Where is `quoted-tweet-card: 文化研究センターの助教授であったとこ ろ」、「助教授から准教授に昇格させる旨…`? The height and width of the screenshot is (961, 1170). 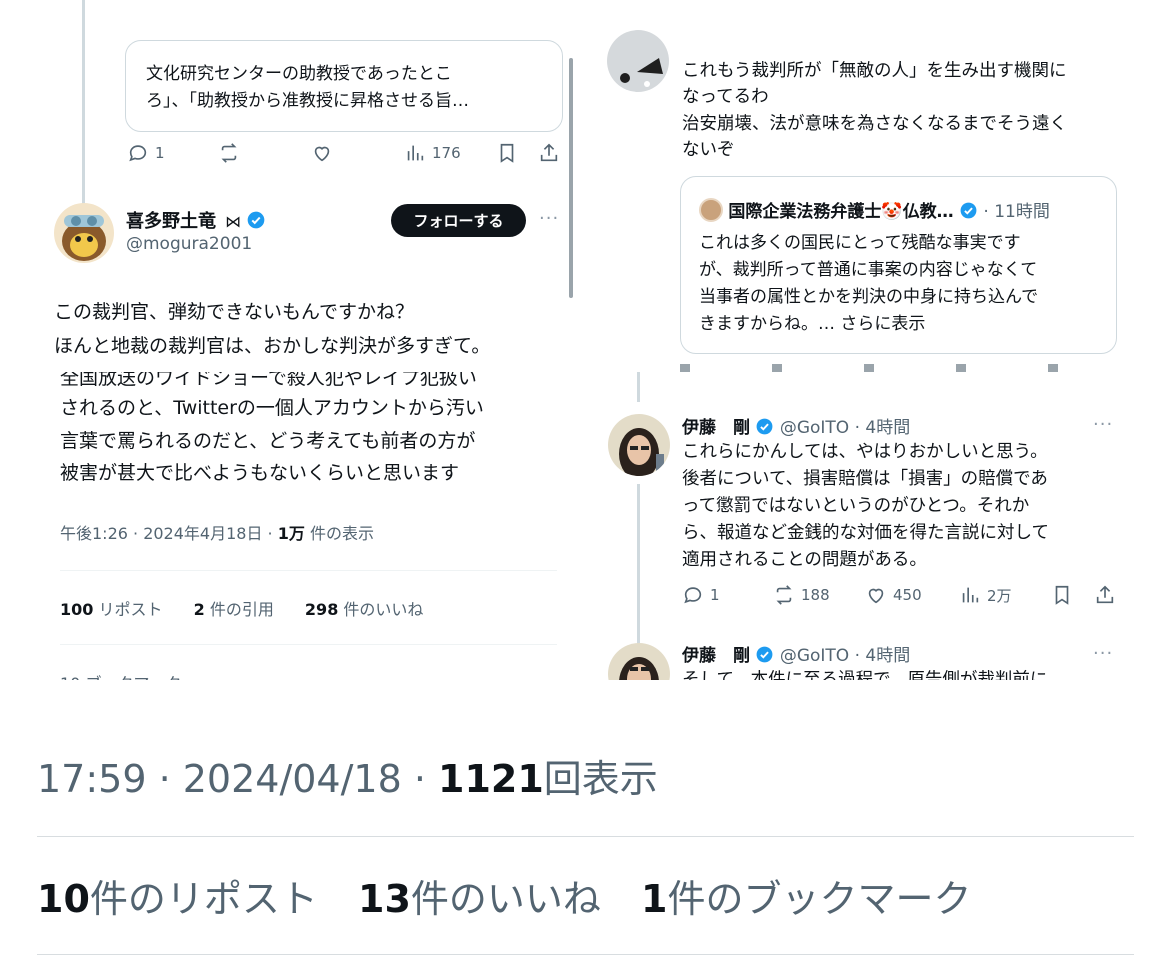
quoted-tweet-card: 文化研究センターの助教授であったとこ ろ」、「助教授から准教授に昇格させる旨… is located at coordinates (344, 86).